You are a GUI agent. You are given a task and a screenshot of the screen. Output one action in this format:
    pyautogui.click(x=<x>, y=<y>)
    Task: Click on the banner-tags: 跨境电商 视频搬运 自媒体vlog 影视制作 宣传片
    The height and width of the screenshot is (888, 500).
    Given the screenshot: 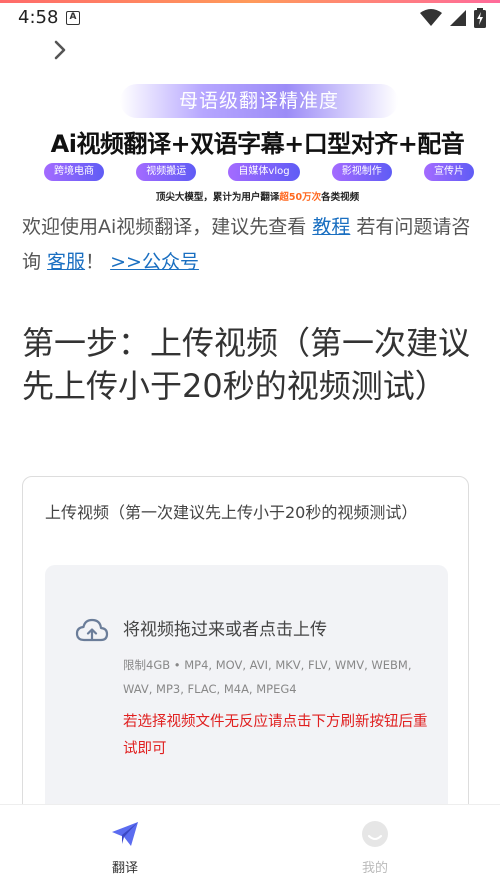 What is the action you would take?
    pyautogui.click(x=259, y=172)
    